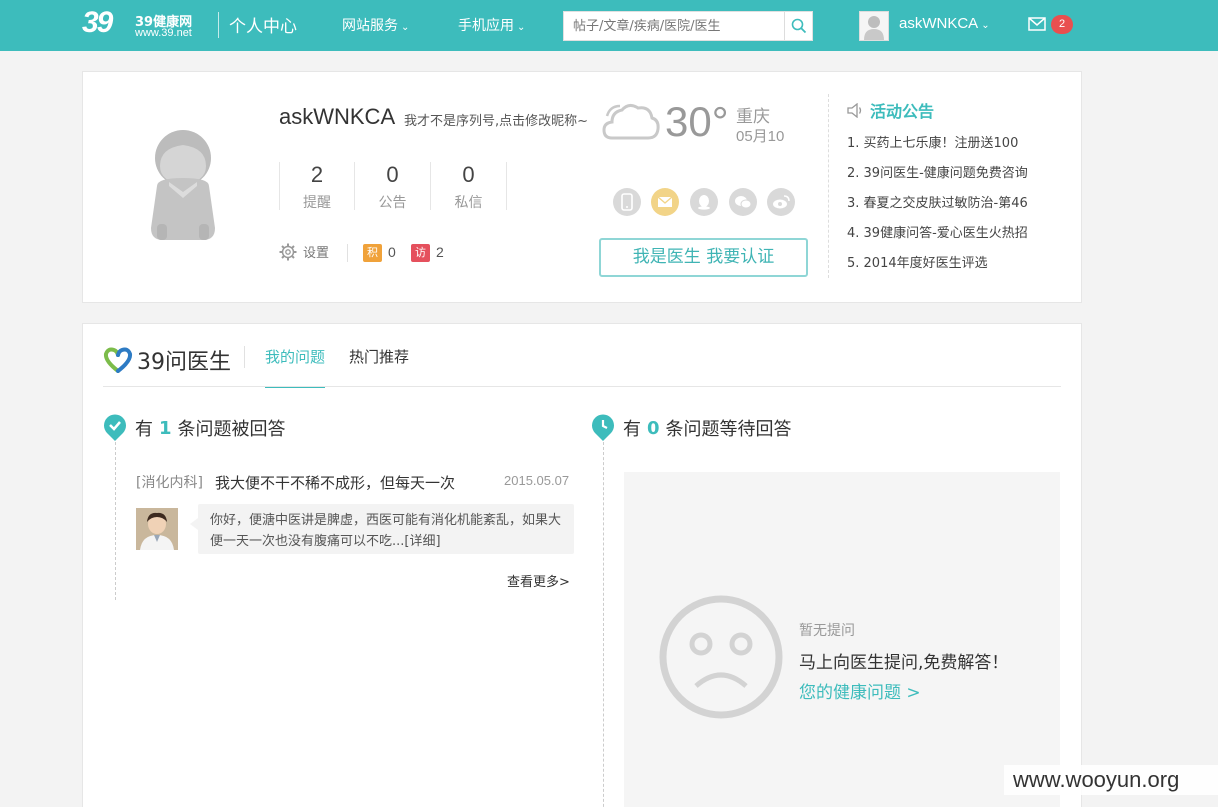 Image resolution: width=1218 pixels, height=807 pixels. I want to click on search-icon, so click(798, 26).